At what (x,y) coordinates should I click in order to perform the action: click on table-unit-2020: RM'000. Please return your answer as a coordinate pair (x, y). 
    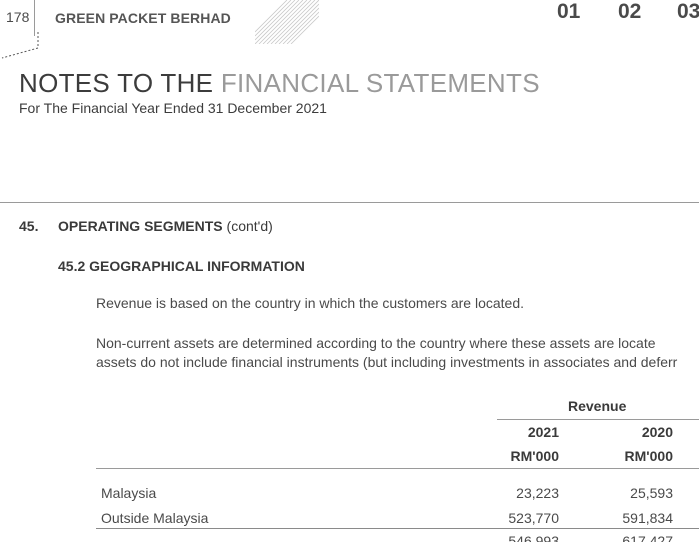
    Looking at the image, I should click on (648, 456).